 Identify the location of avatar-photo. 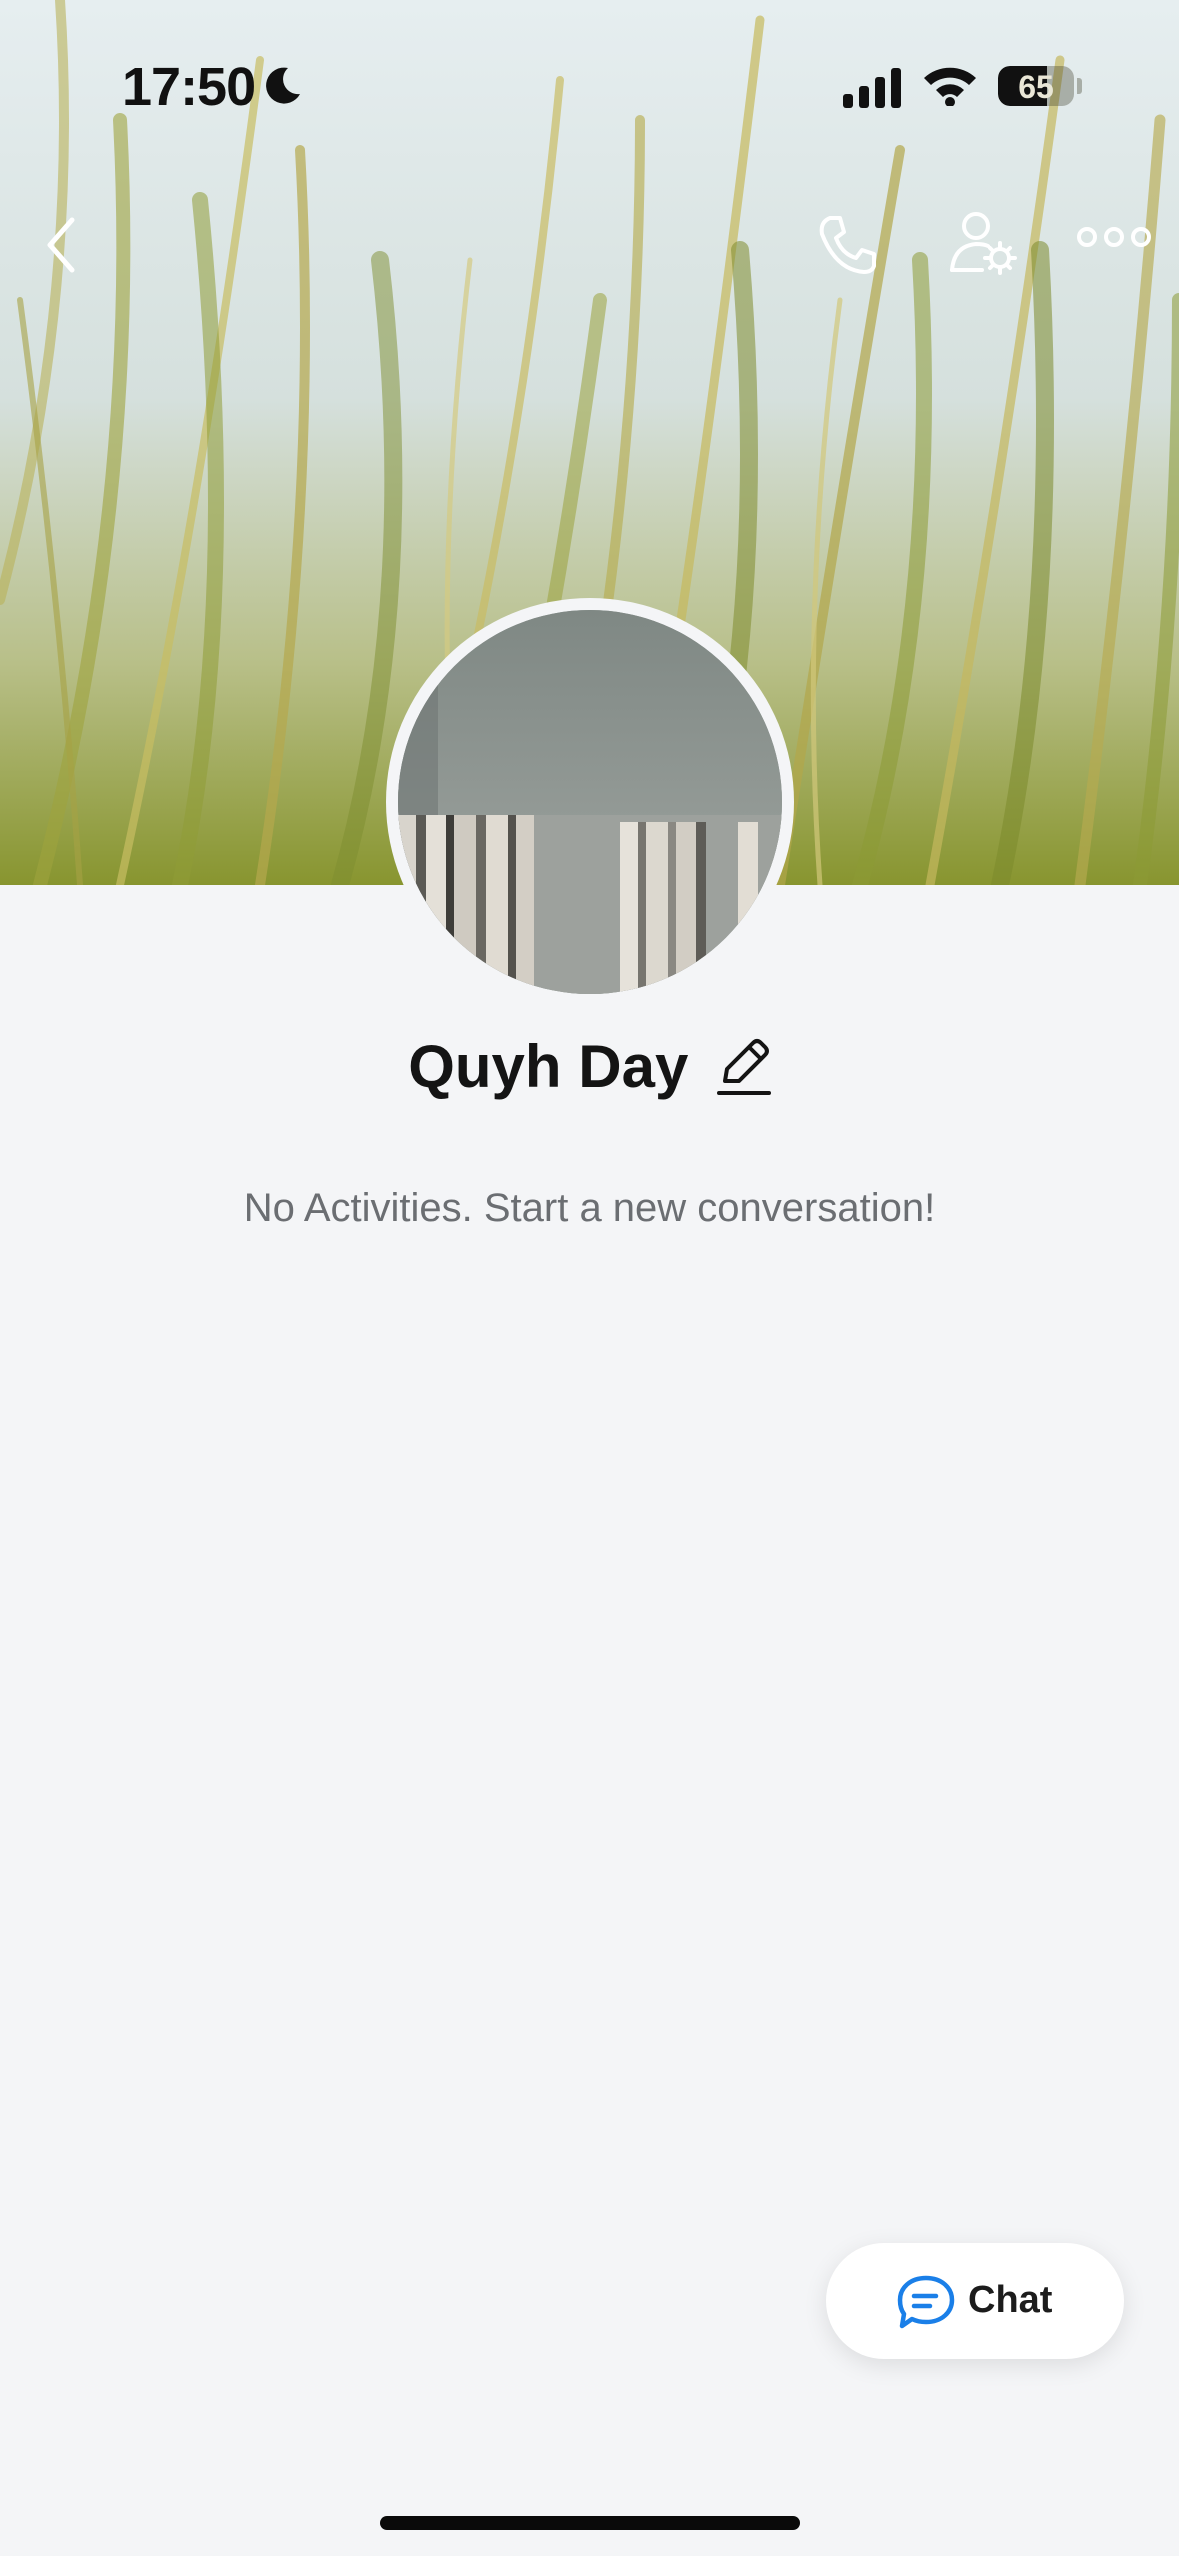
(590, 802).